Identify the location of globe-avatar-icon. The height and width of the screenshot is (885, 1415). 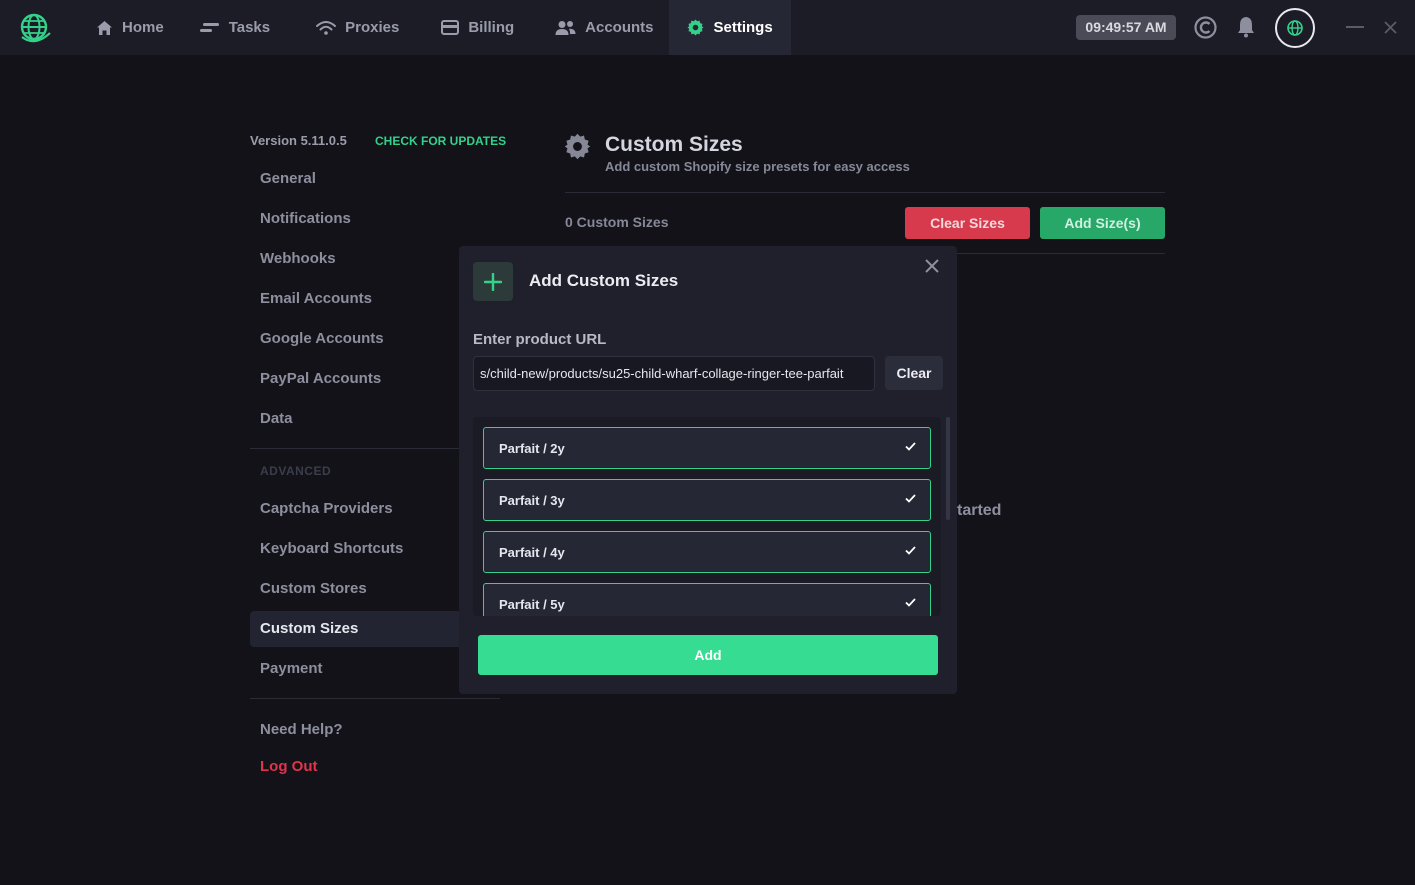
(1295, 28).